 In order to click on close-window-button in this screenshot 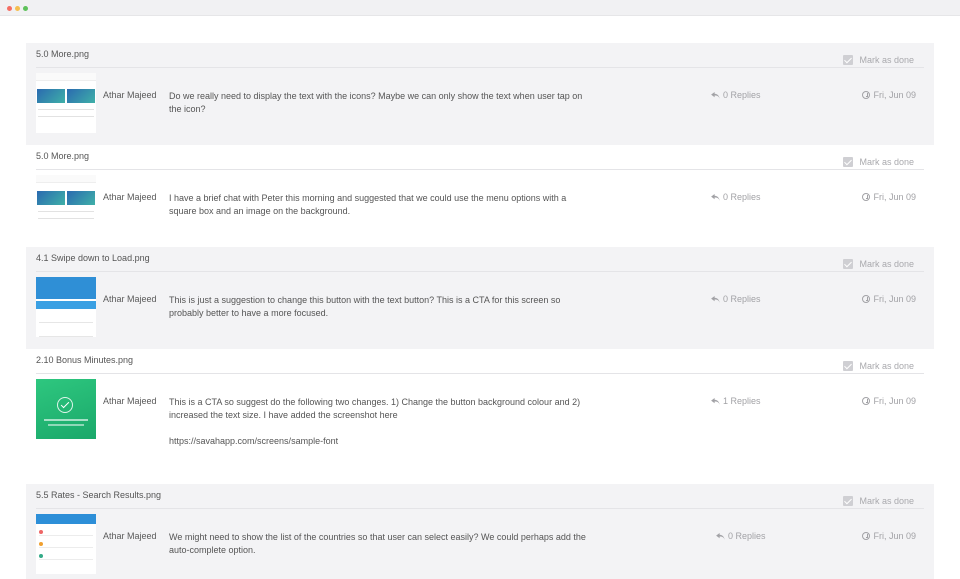, I will do `click(9, 8)`.